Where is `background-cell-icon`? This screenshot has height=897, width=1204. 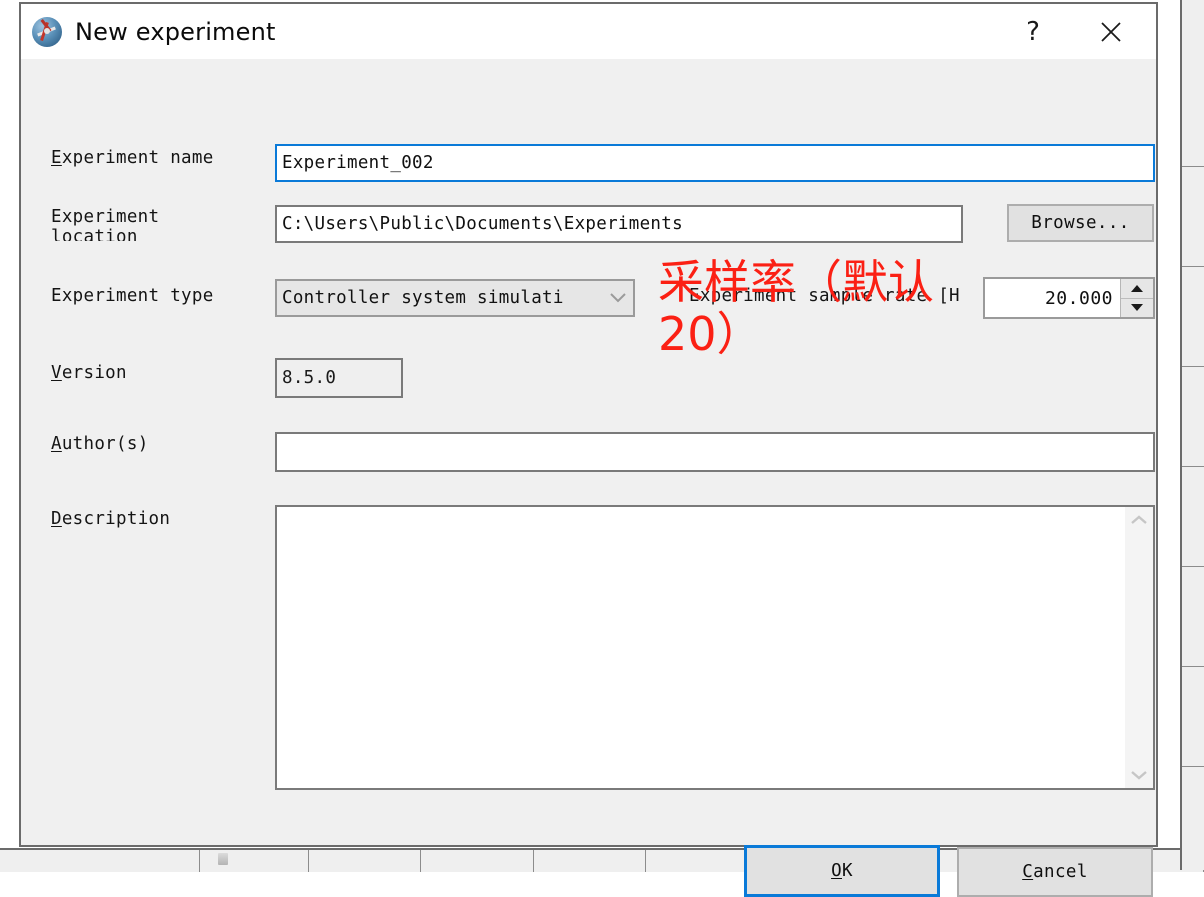 background-cell-icon is located at coordinates (223, 859).